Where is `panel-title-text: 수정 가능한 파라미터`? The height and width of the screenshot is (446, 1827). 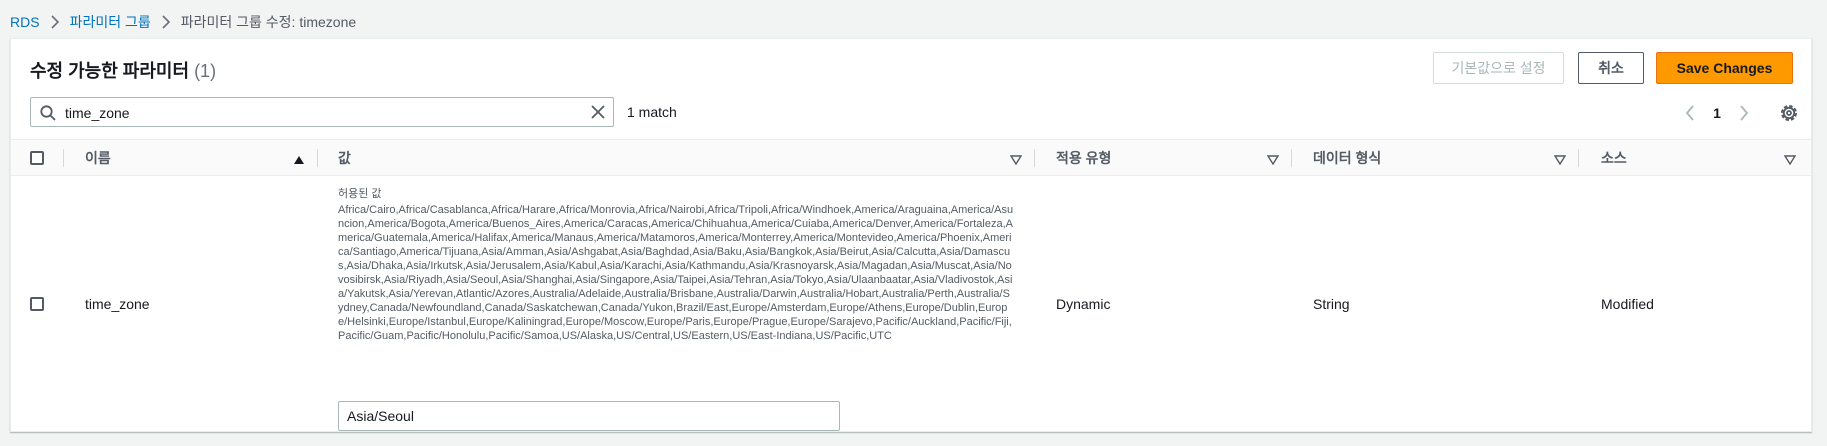
panel-title-text: 수정 가능한 파라미터 is located at coordinates (110, 71).